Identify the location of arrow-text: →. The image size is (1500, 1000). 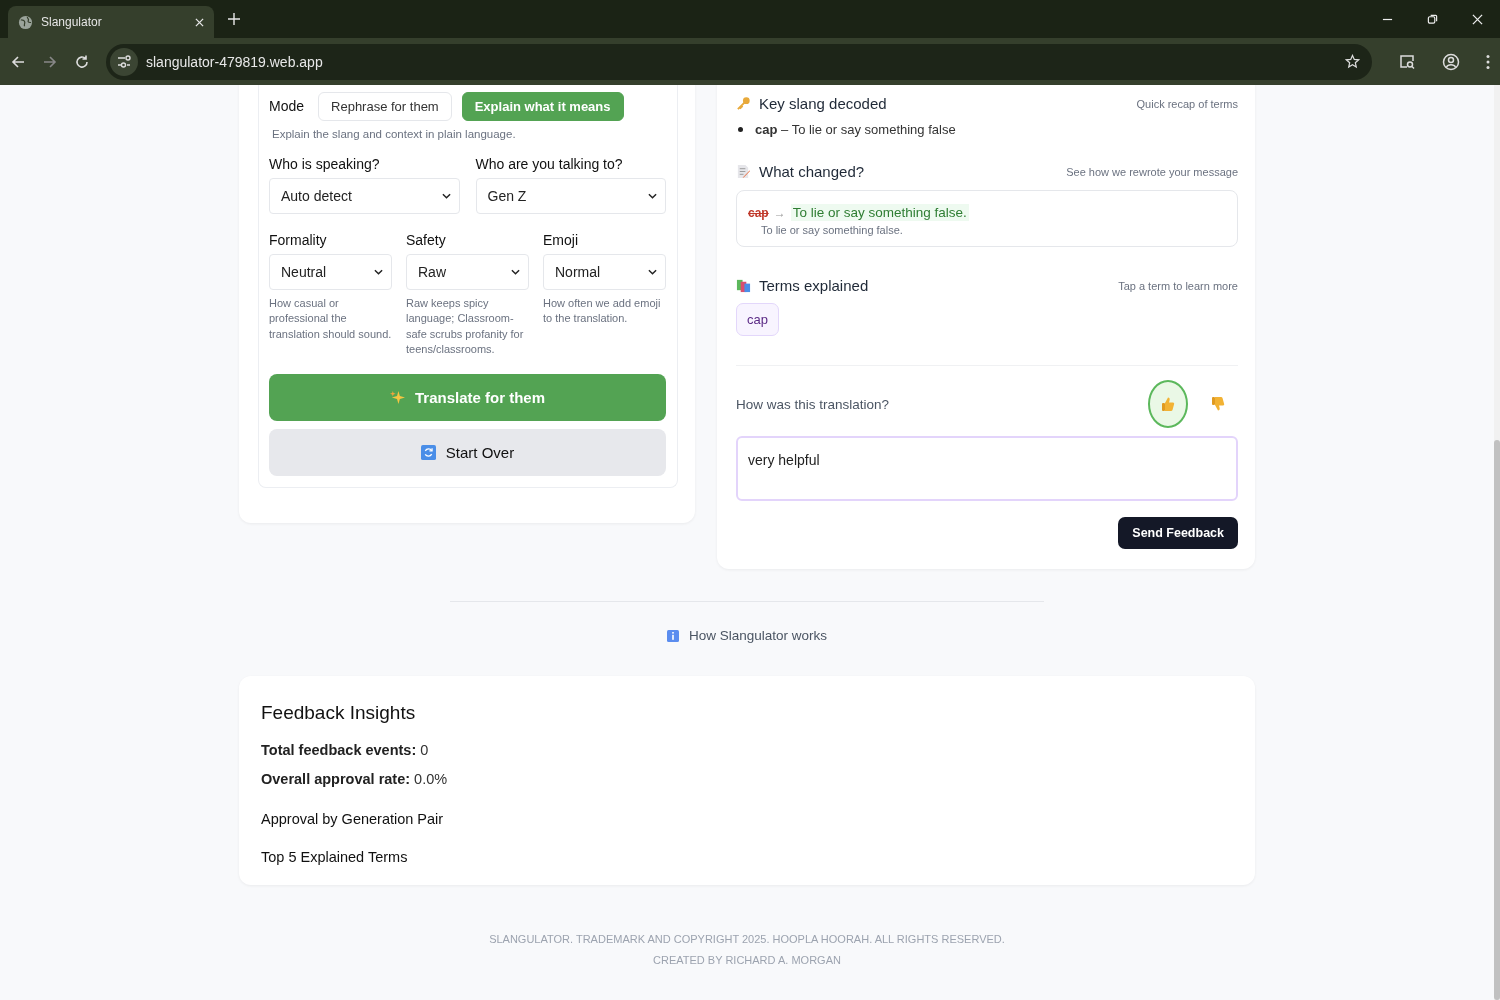
(779, 212).